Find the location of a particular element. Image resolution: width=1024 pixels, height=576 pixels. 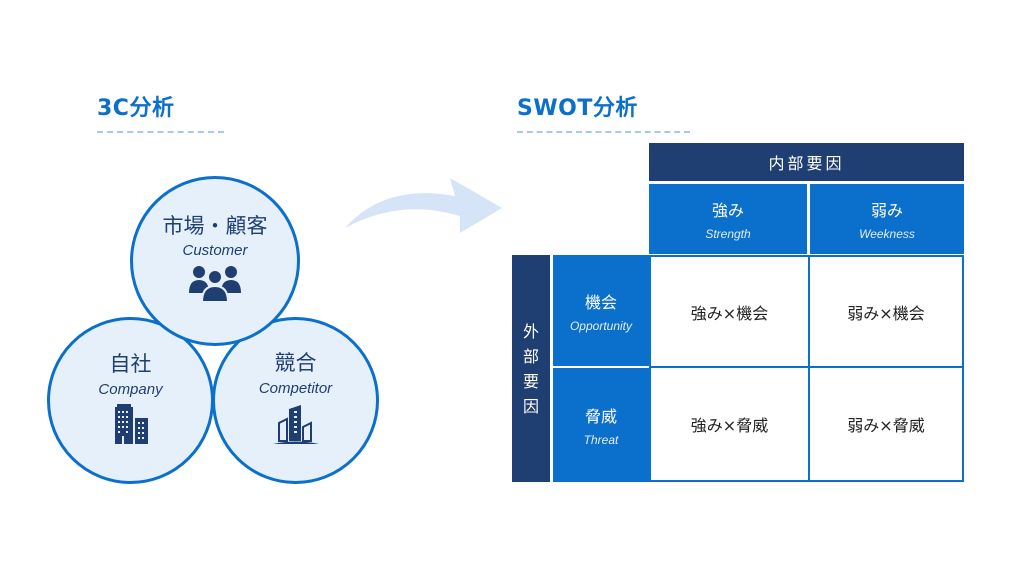

opportunity-label: 機会 is located at coordinates (600, 302).